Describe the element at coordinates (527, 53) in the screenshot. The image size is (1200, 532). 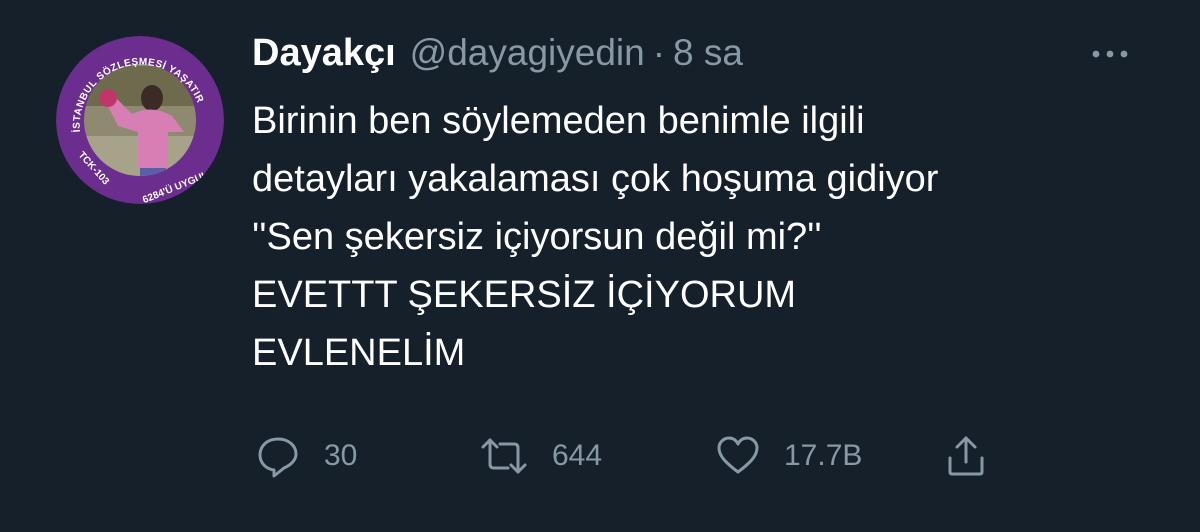
I see `handle: @dayagiyedin` at that location.